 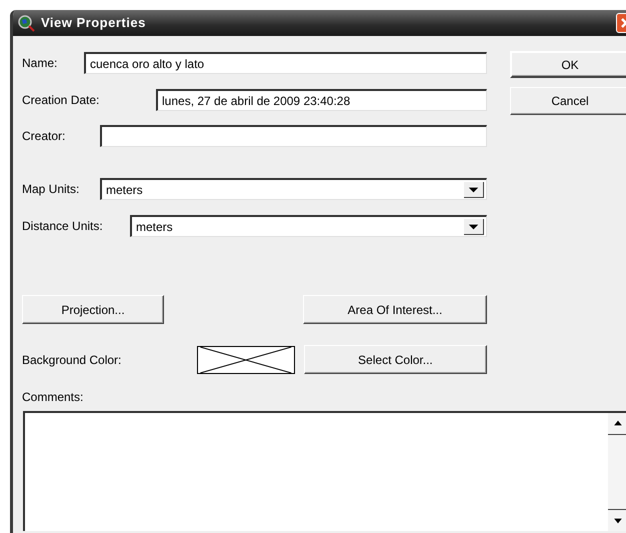 I want to click on window-title: View Properties, so click(x=94, y=23).